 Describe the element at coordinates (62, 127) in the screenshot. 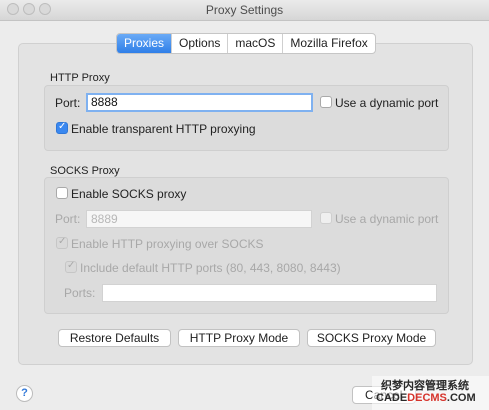

I see `transparent-http-checkbox` at that location.